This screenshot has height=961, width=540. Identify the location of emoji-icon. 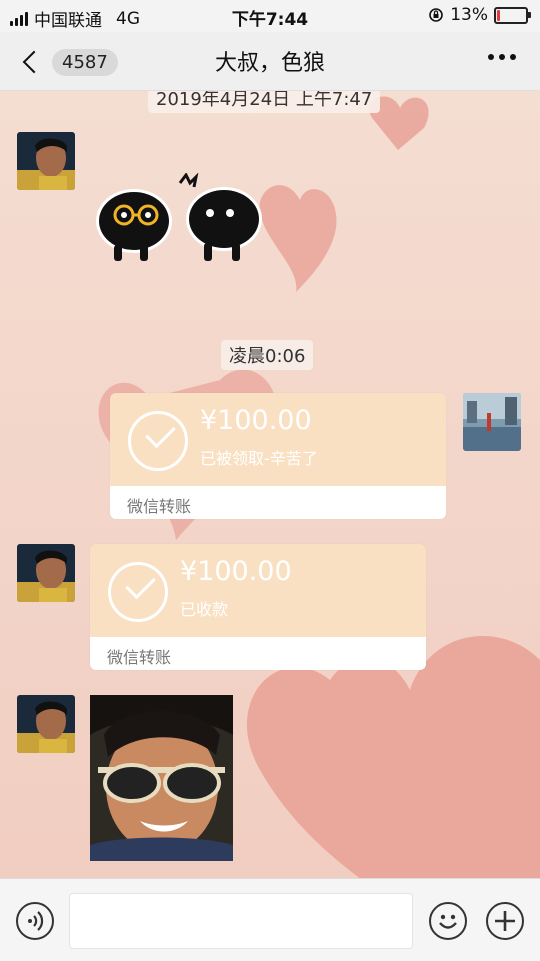
(448, 921).